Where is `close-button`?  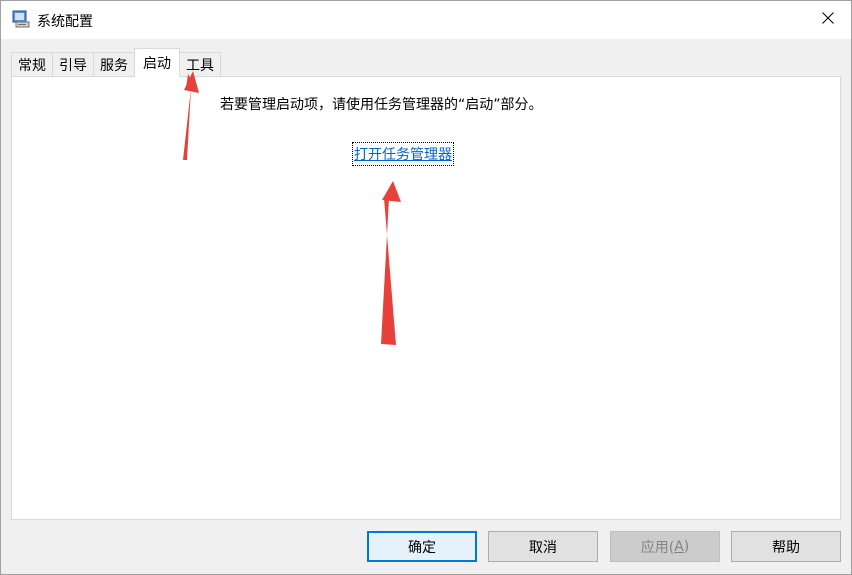
close-button is located at coordinates (828, 20).